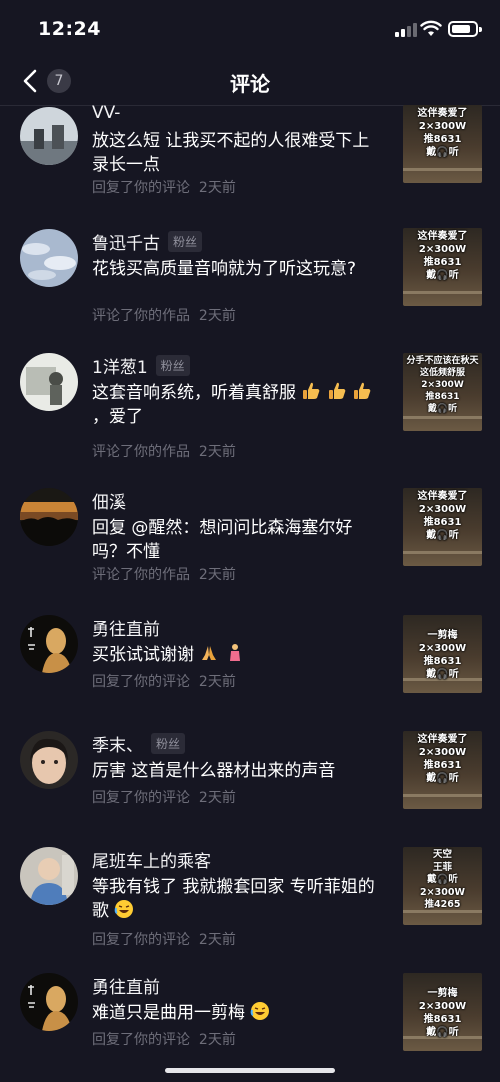 The width and height of the screenshot is (500, 1082). Describe the element at coordinates (465, 29) in the screenshot. I see `battery-icon` at that location.